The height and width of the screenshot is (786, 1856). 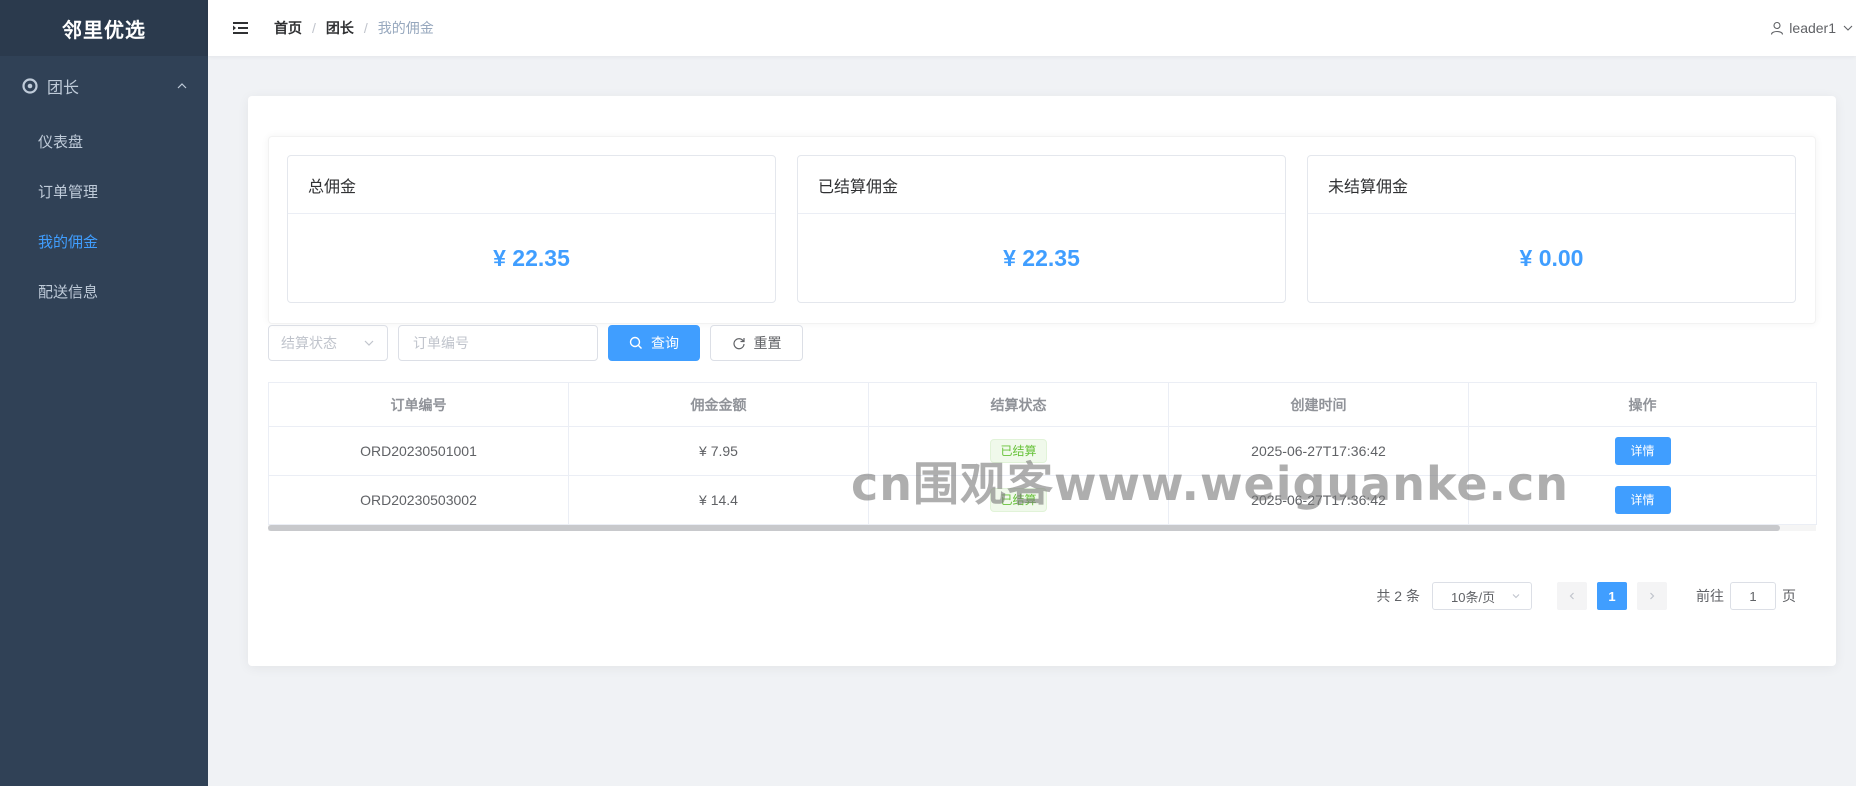 I want to click on page-size-value: 10条/页, so click(x=1473, y=597).